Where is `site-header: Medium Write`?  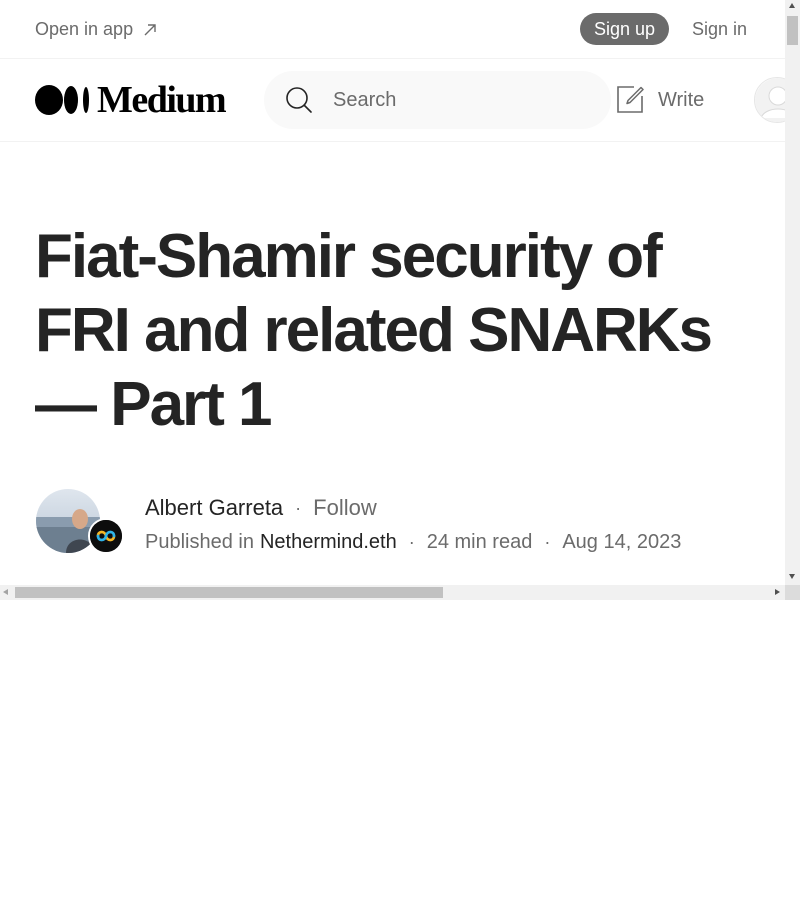
site-header: Medium Write is located at coordinates (400, 100).